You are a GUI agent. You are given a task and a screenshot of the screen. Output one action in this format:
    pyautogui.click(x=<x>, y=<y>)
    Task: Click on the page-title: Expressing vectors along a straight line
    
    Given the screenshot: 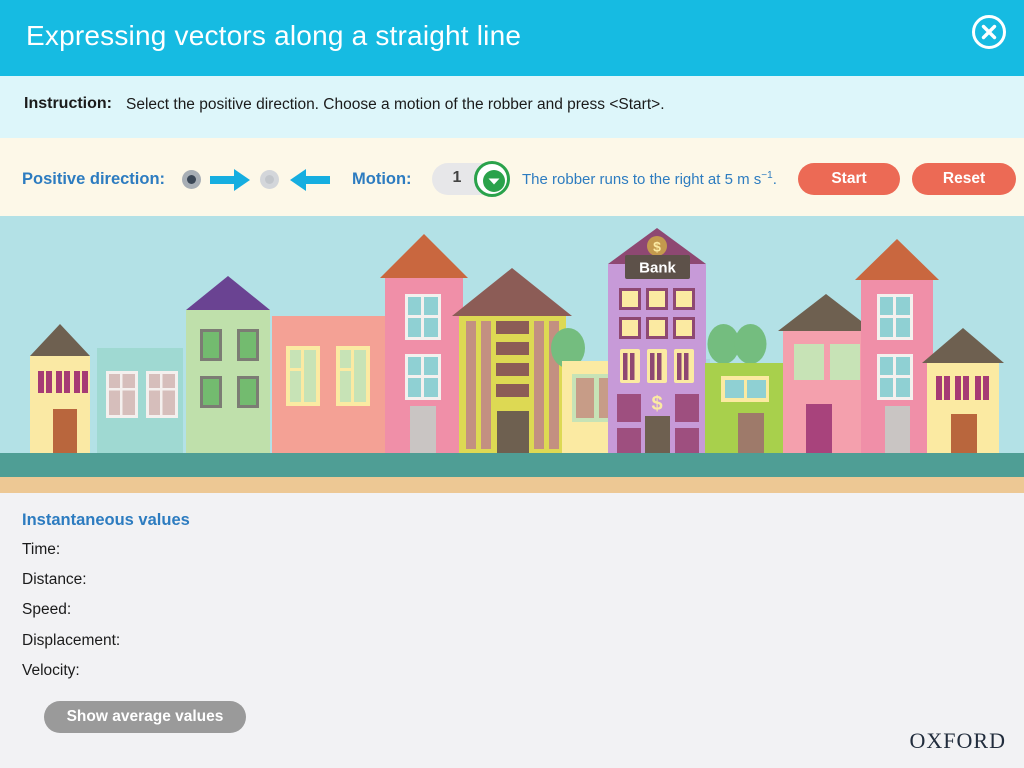 What is the action you would take?
    pyautogui.click(x=274, y=35)
    